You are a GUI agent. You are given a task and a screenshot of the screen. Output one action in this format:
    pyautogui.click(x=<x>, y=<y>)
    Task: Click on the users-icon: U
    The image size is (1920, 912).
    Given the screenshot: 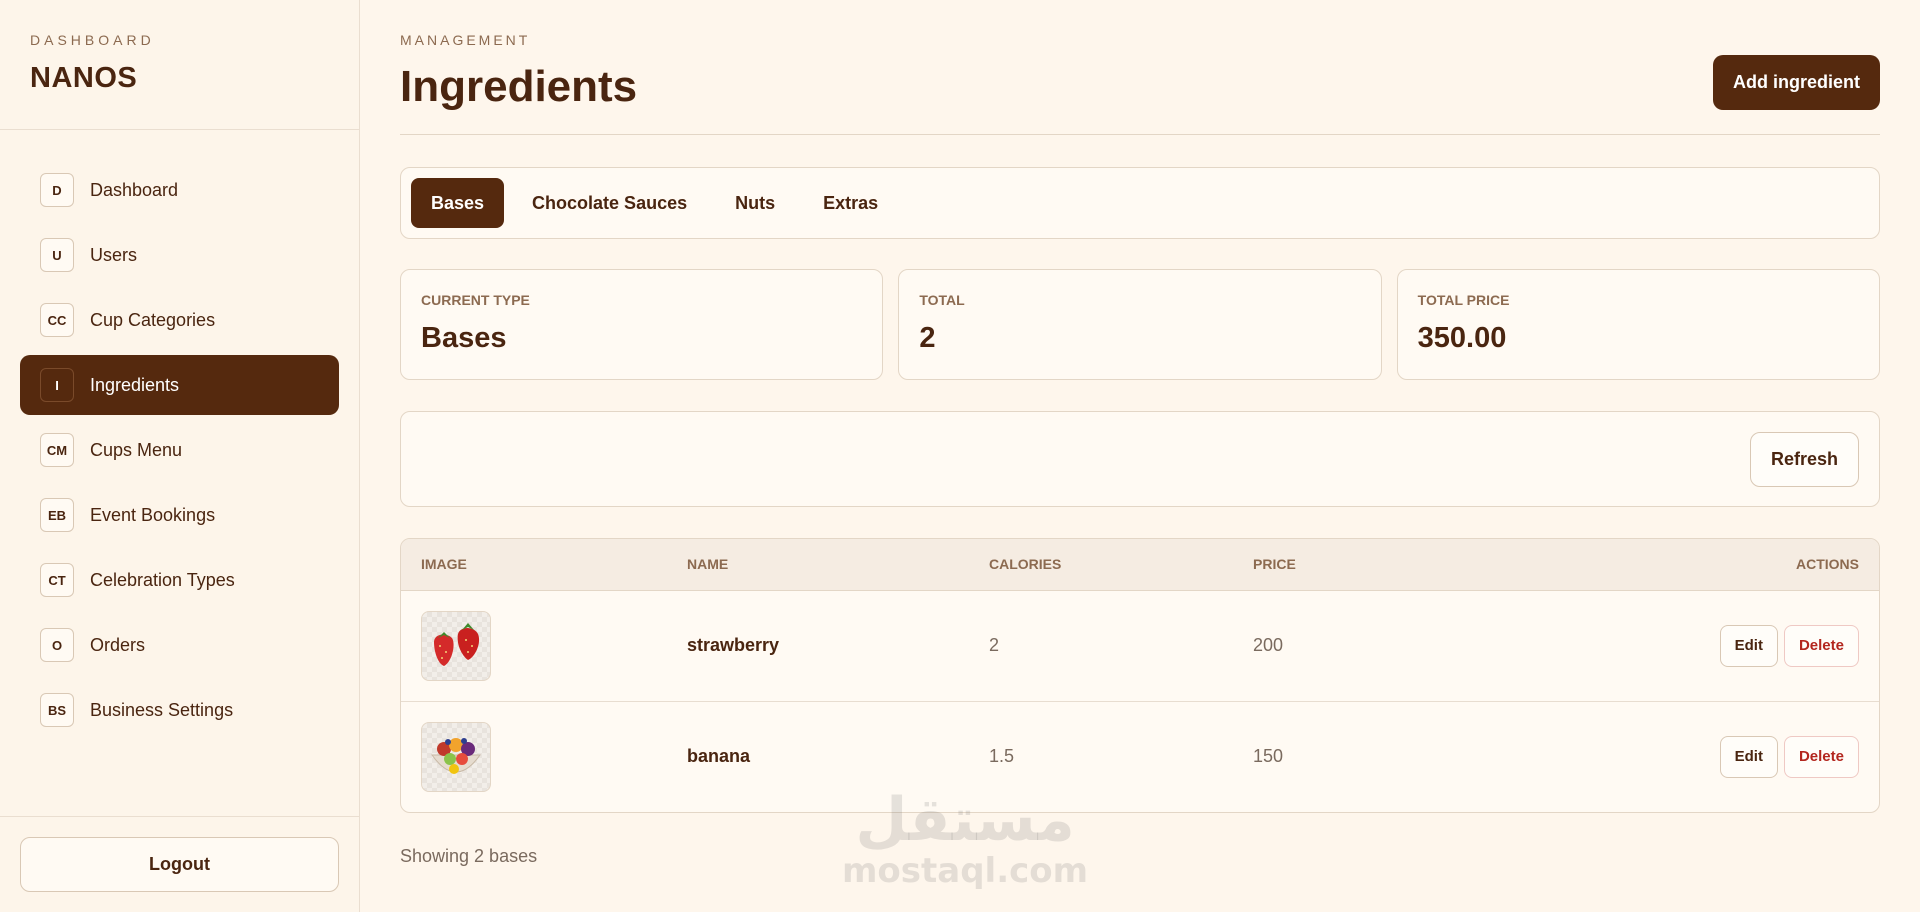 What is the action you would take?
    pyautogui.click(x=57, y=255)
    